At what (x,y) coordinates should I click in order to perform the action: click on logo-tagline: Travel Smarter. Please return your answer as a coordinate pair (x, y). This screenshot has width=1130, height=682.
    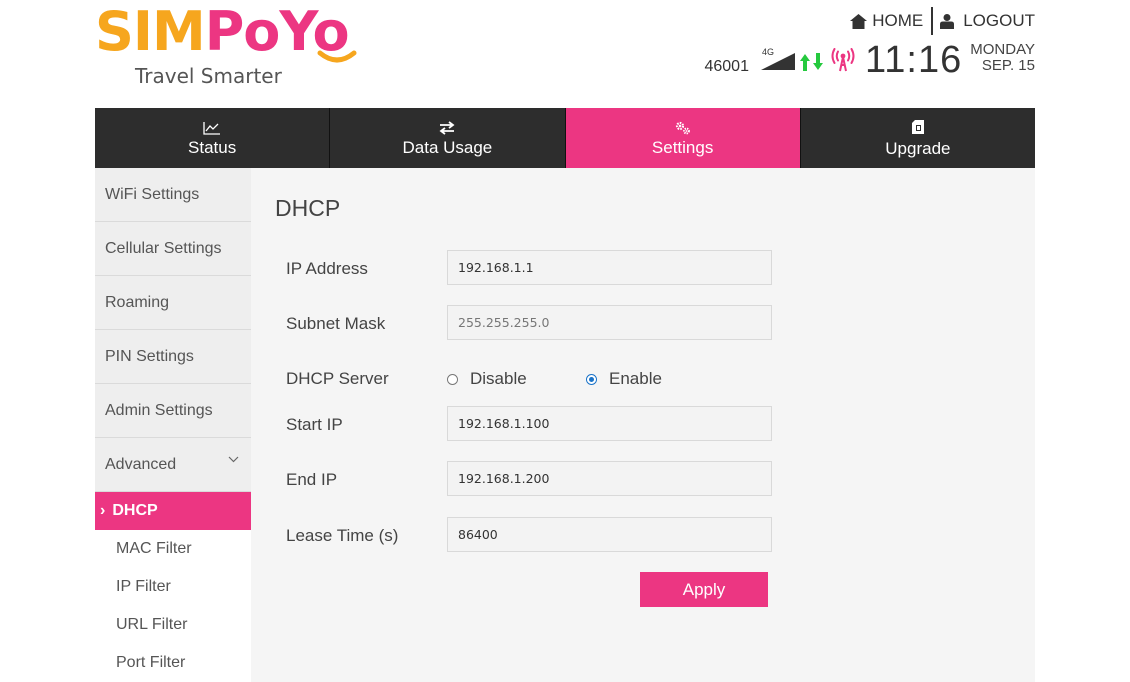
    Looking at the image, I should click on (208, 76).